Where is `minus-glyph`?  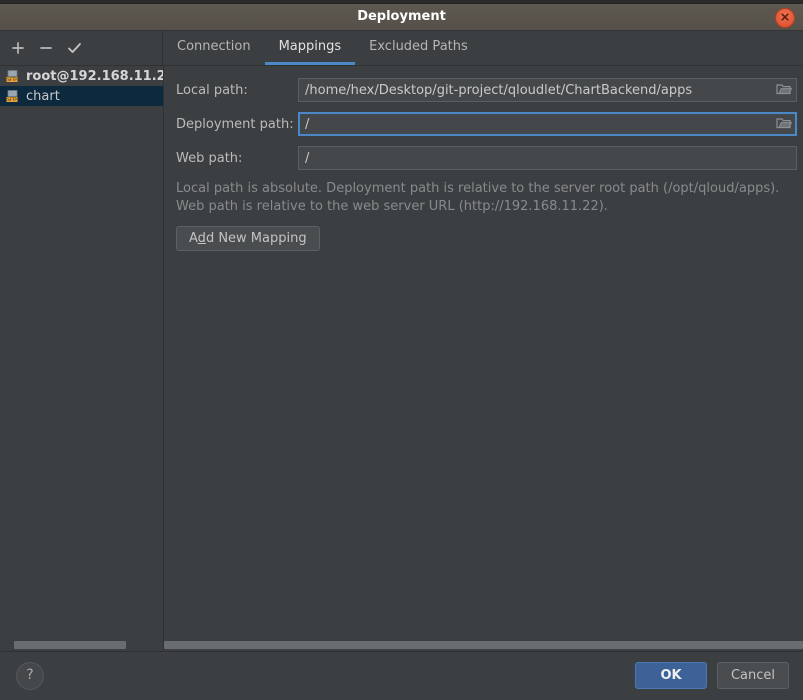
minus-glyph is located at coordinates (46, 48).